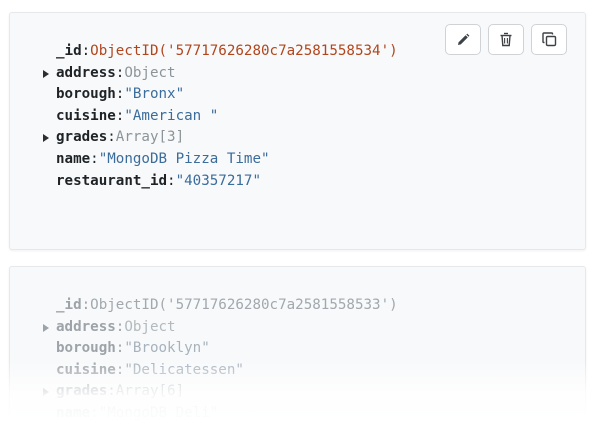  What do you see at coordinates (171, 115) in the screenshot?
I see `field-value: "American "` at bounding box center [171, 115].